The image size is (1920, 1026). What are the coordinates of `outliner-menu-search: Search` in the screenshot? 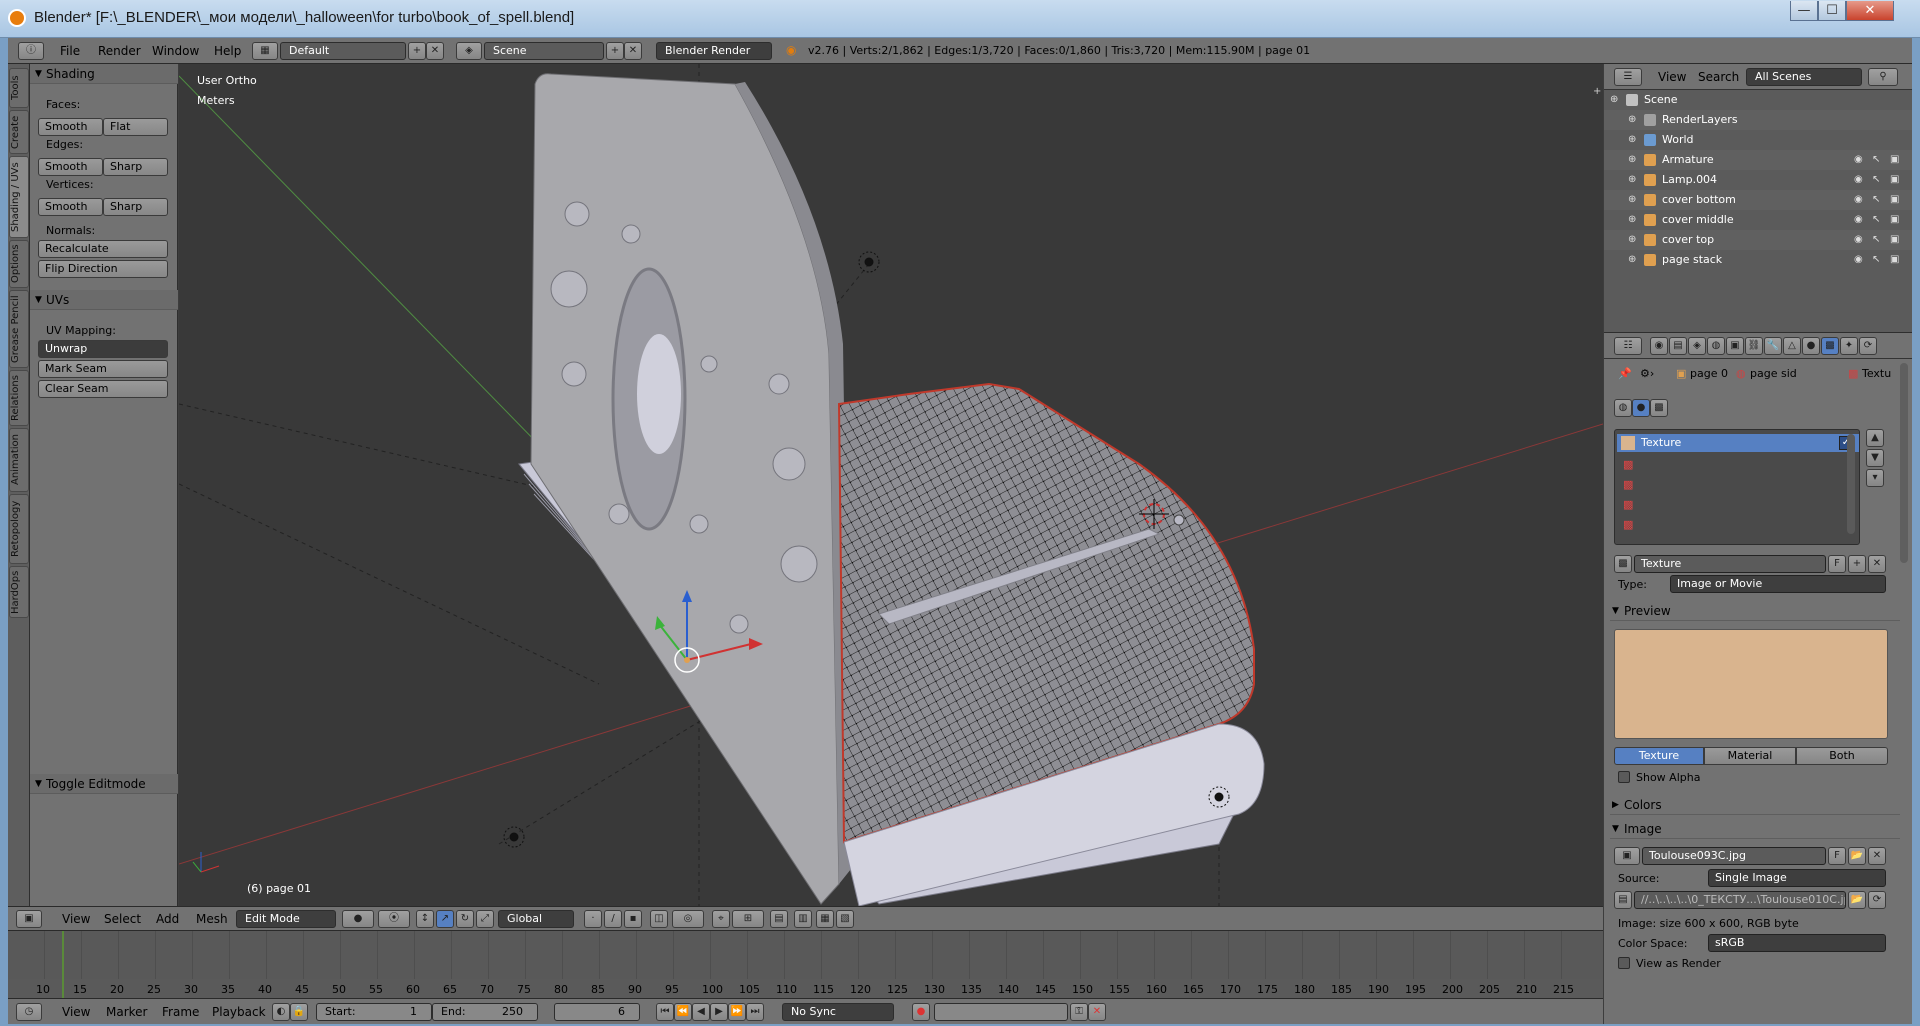 It's located at (1718, 77).